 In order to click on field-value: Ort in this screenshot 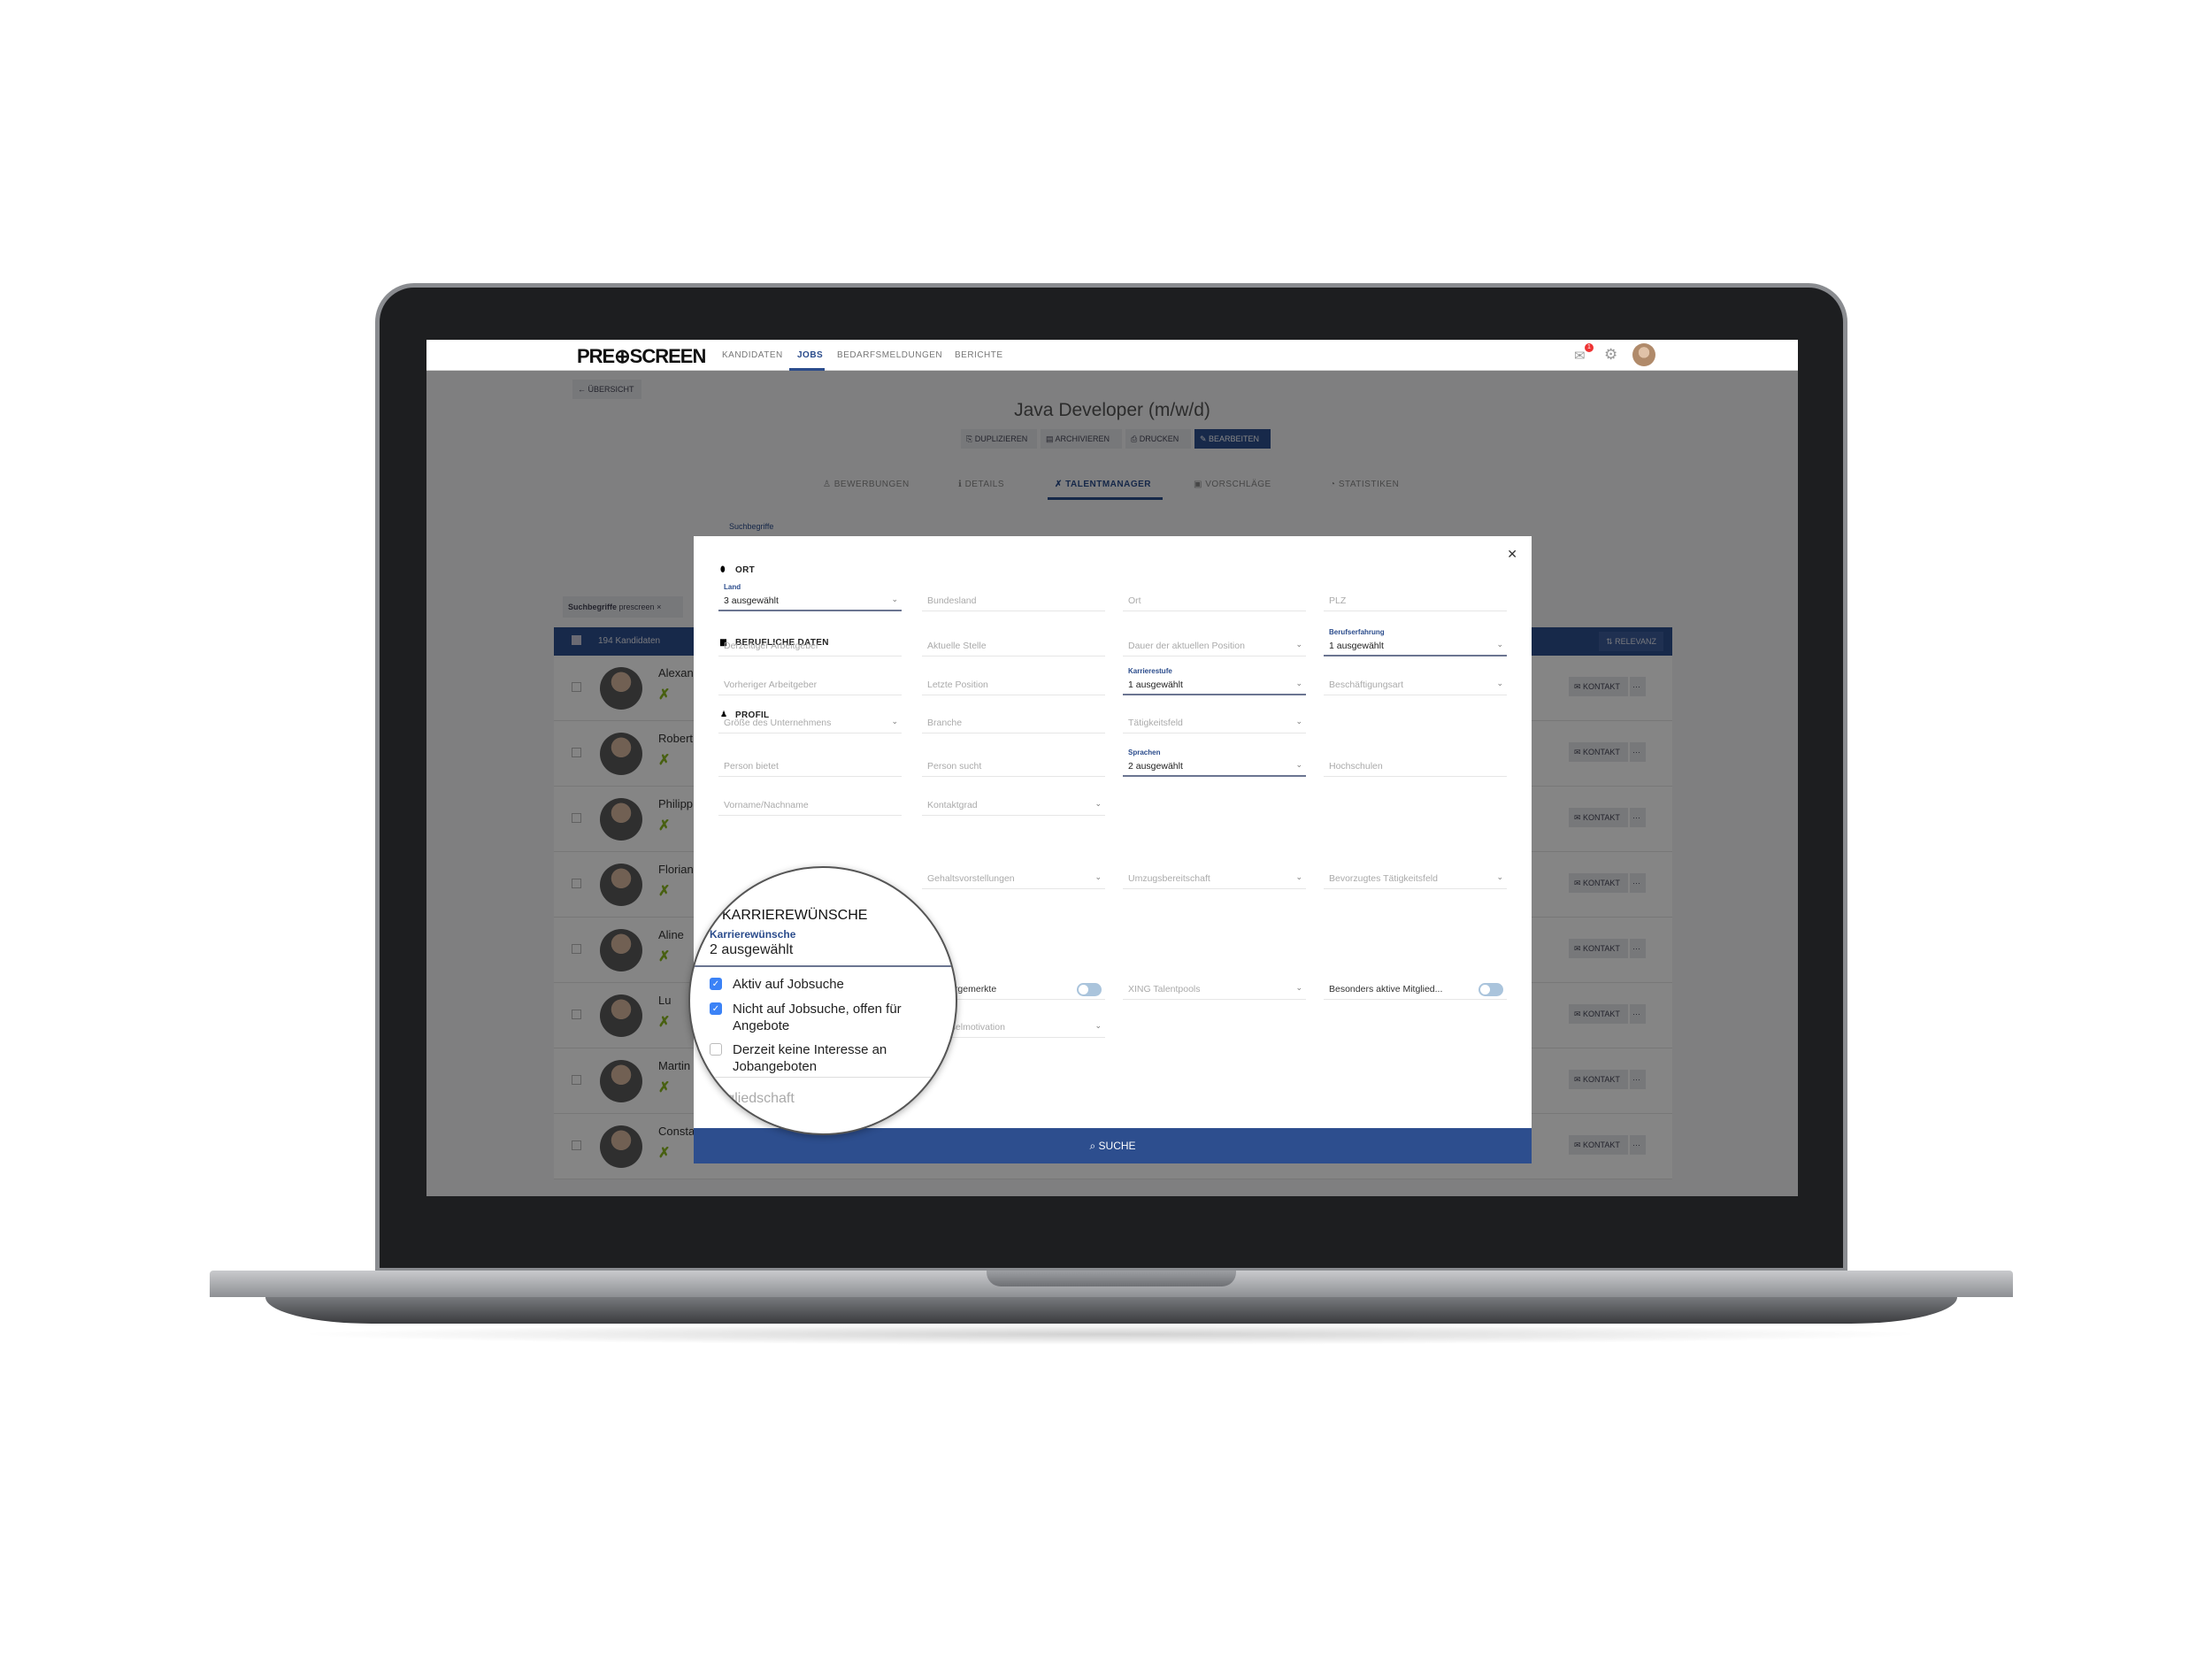, I will do `click(1134, 600)`.